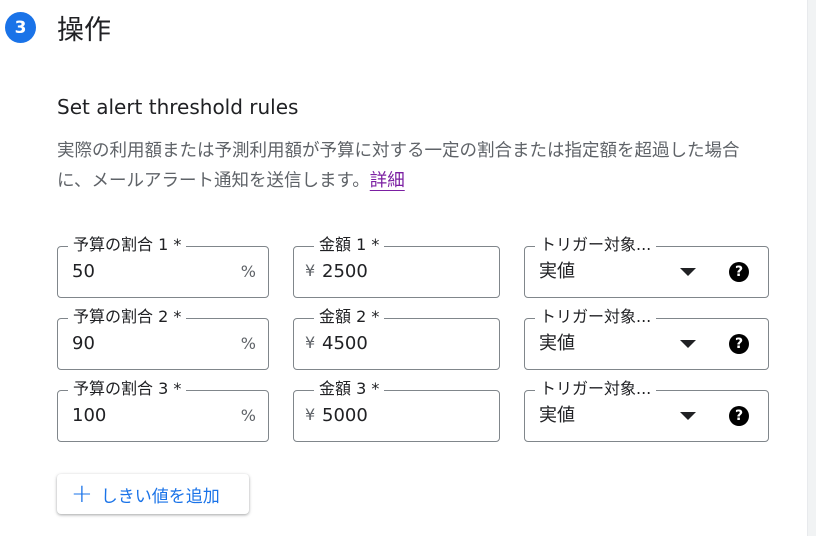  Describe the element at coordinates (84, 30) in the screenshot. I see `step-title: 操作` at that location.